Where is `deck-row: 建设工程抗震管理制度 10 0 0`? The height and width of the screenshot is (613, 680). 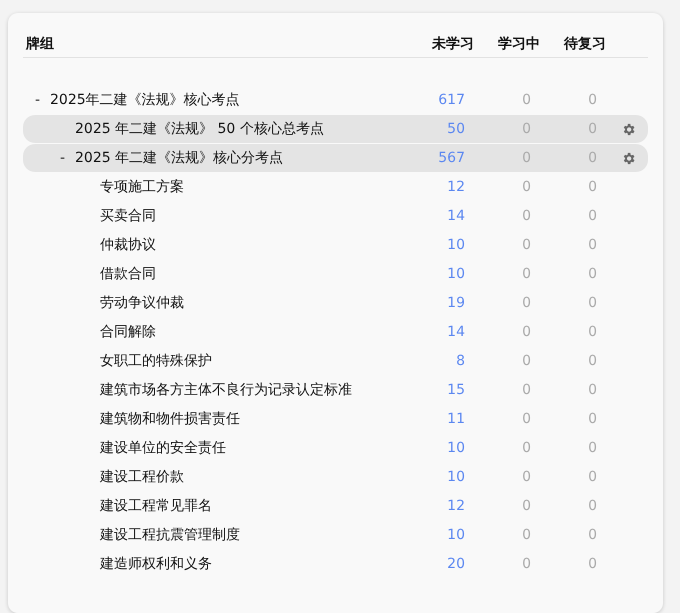 deck-row: 建设工程抗震管理制度 10 0 0 is located at coordinates (335, 535).